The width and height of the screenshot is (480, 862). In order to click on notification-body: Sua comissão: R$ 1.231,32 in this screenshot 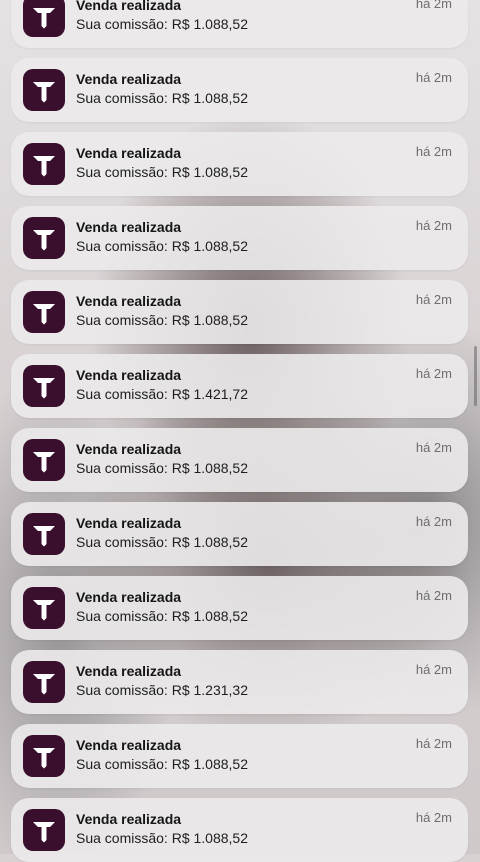, I will do `click(162, 690)`.